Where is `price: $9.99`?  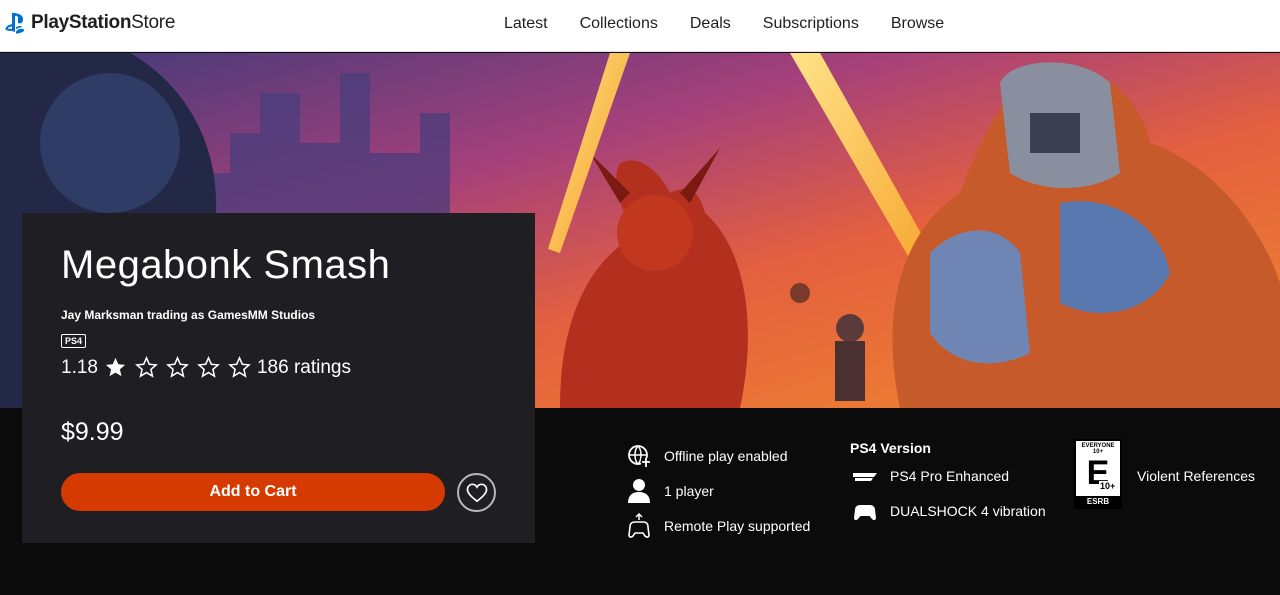
price: $9.99 is located at coordinates (92, 432).